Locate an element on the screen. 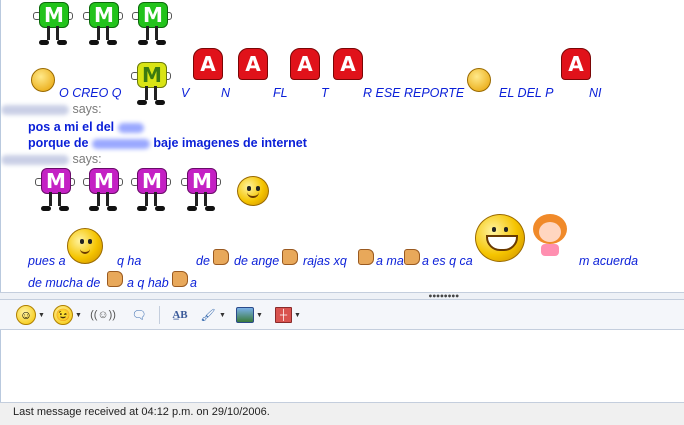 The width and height of the screenshot is (684, 425). message-text: rajas xq is located at coordinates (325, 261).